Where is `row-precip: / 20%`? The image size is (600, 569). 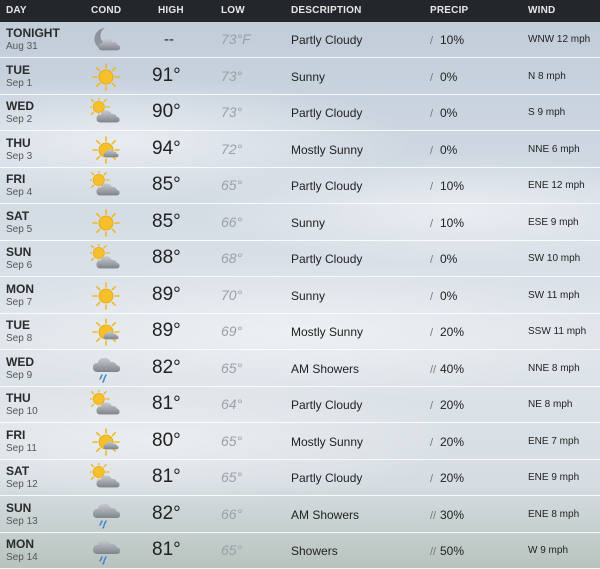
row-precip: / 20% is located at coordinates (447, 478).